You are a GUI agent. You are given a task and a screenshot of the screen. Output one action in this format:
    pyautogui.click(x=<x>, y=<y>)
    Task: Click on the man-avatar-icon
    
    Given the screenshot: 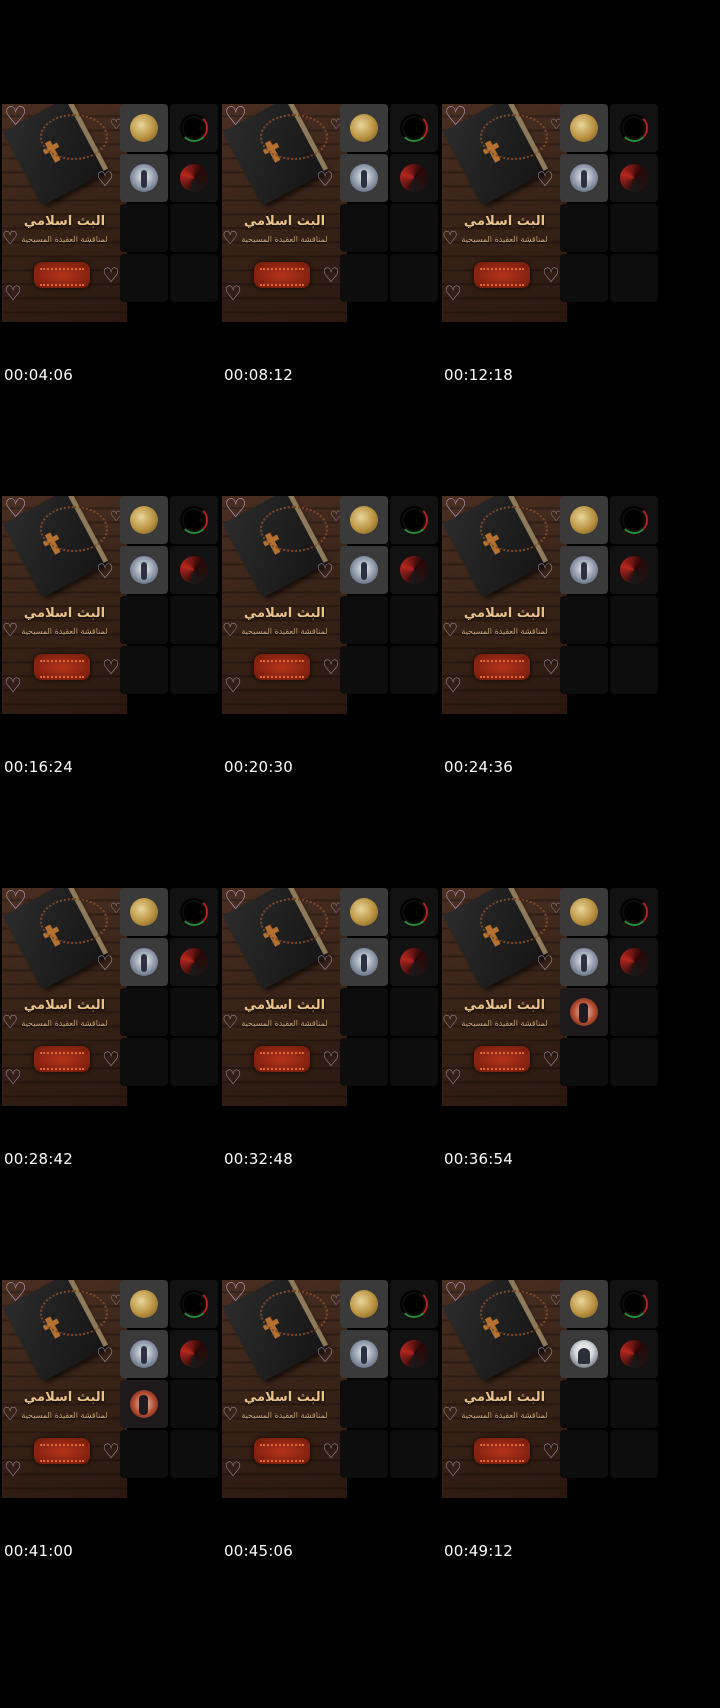 What is the action you would take?
    pyautogui.click(x=584, y=962)
    